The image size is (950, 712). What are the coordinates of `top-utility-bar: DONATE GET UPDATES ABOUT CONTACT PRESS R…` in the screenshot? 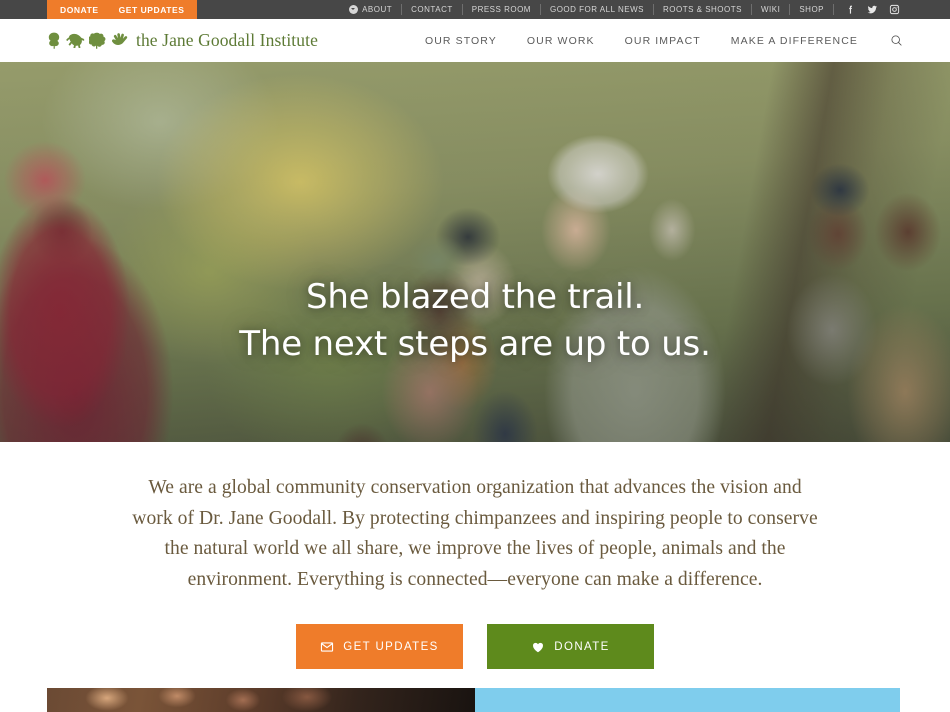 It's located at (475, 9).